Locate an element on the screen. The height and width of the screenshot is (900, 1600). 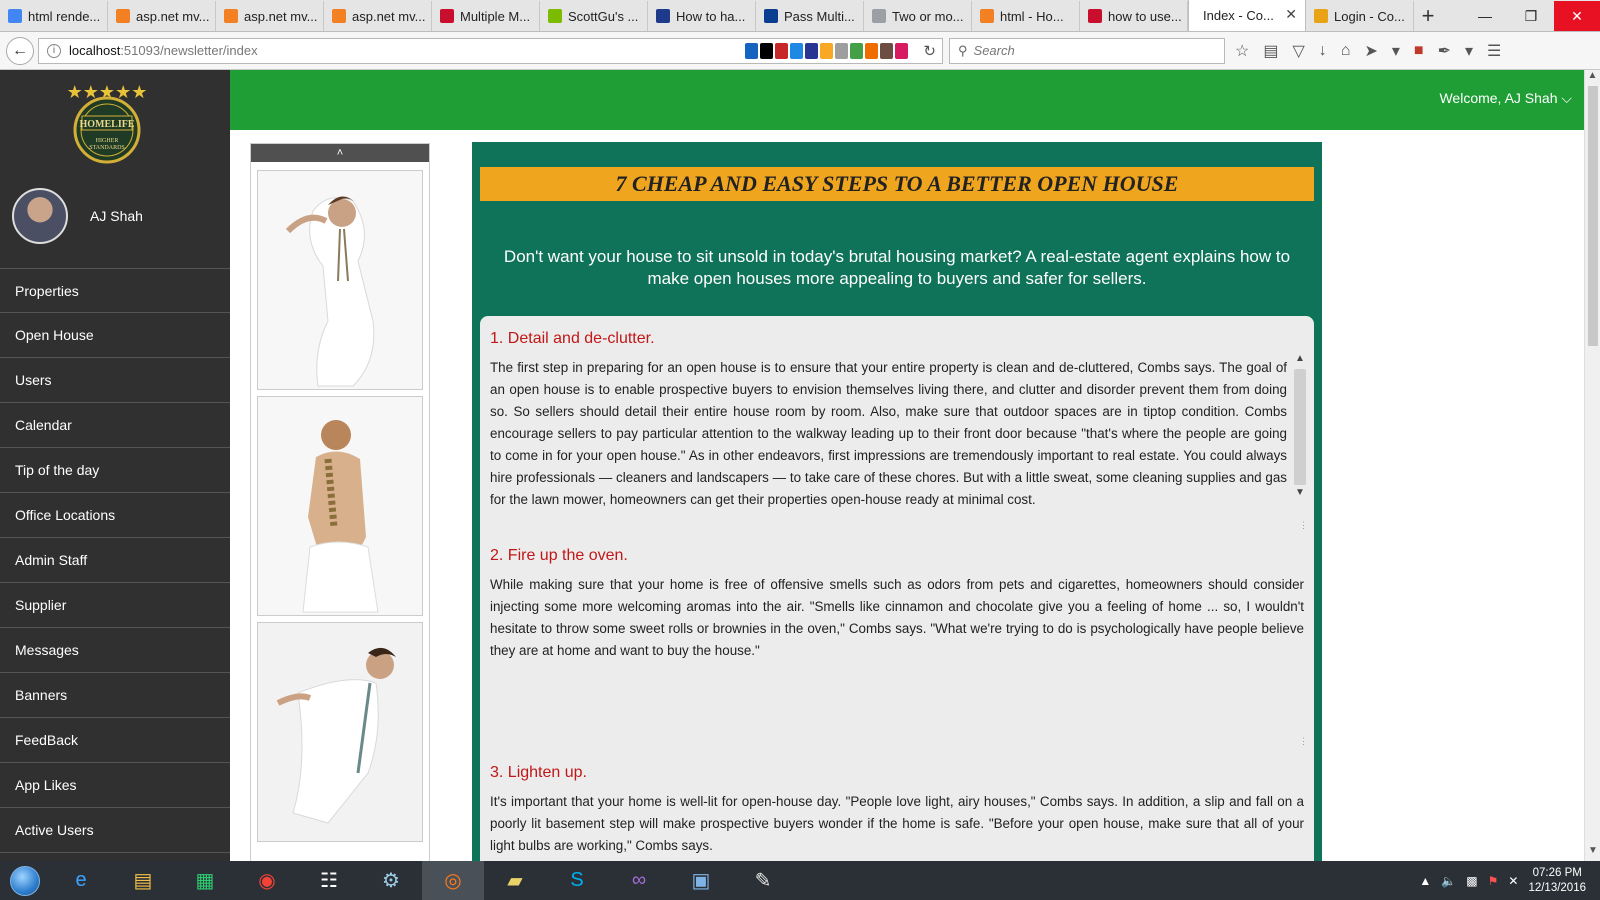
welcome-user-dropdown: Welcome, AJ Shah ⌵ is located at coordinates (1505, 98).